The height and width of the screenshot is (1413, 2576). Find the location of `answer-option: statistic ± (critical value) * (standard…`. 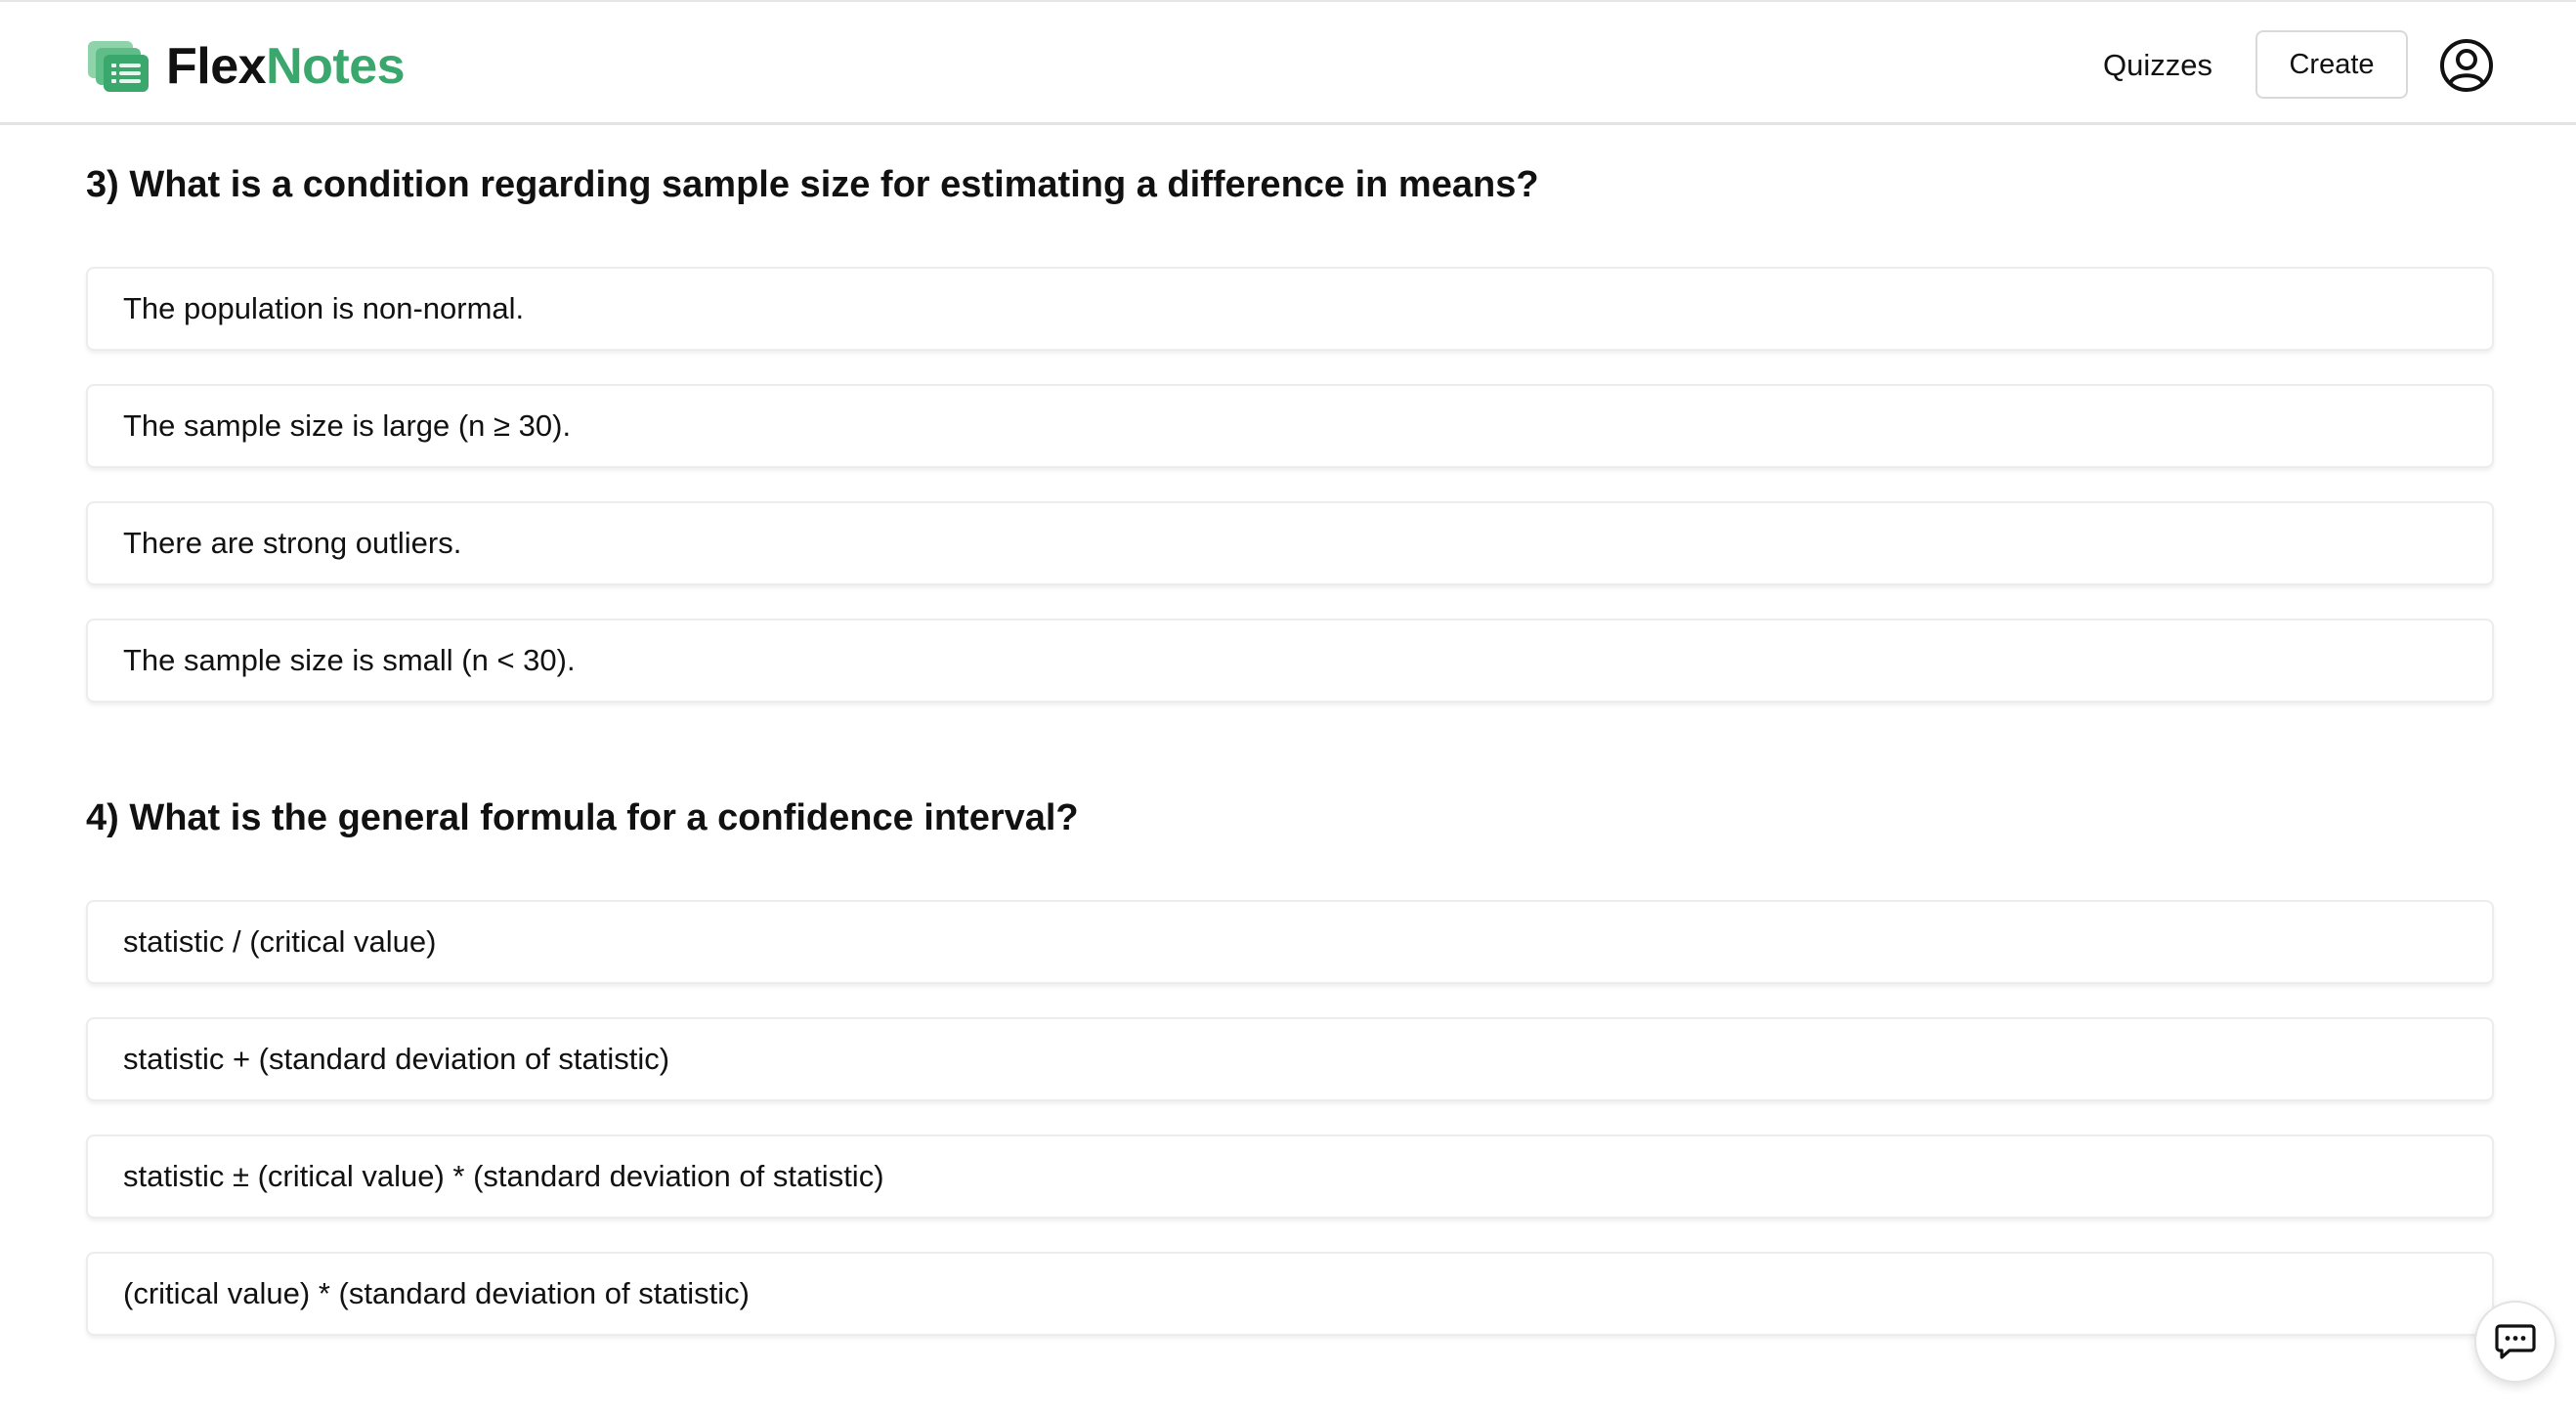

answer-option: statistic ± (critical value) * (standard… is located at coordinates (1290, 1177).